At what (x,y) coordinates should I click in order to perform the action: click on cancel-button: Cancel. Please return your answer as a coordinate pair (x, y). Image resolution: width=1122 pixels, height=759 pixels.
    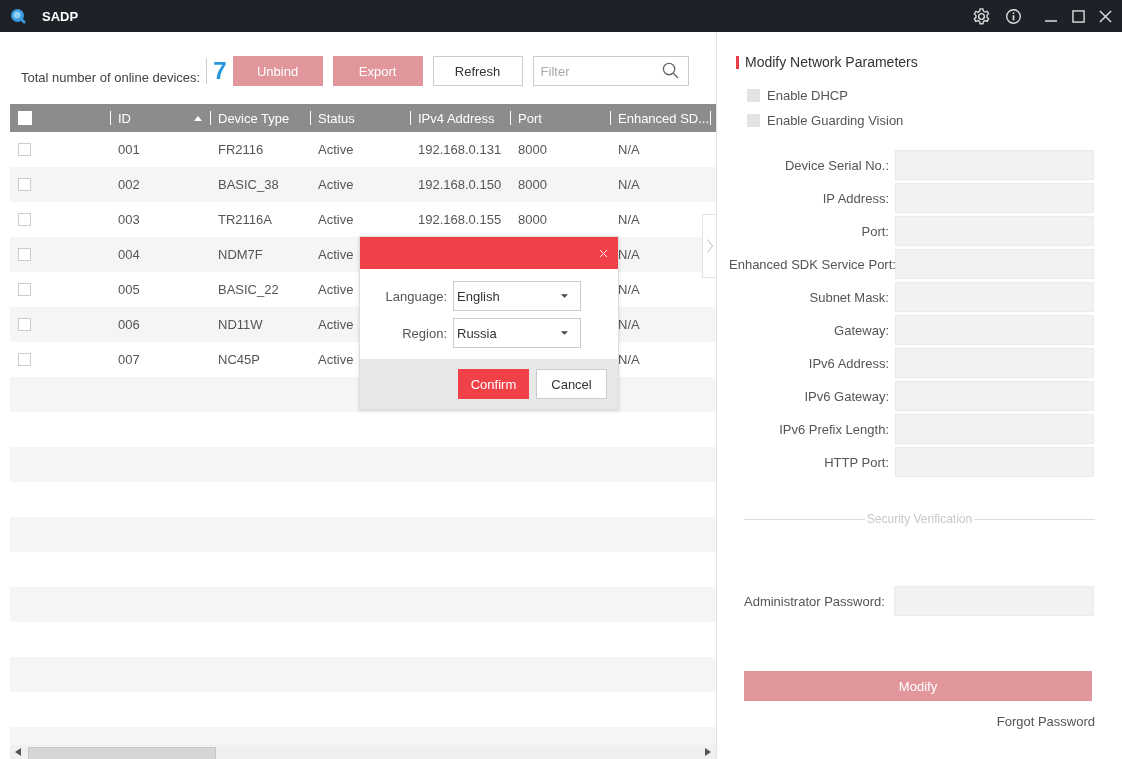
    Looking at the image, I should click on (571, 384).